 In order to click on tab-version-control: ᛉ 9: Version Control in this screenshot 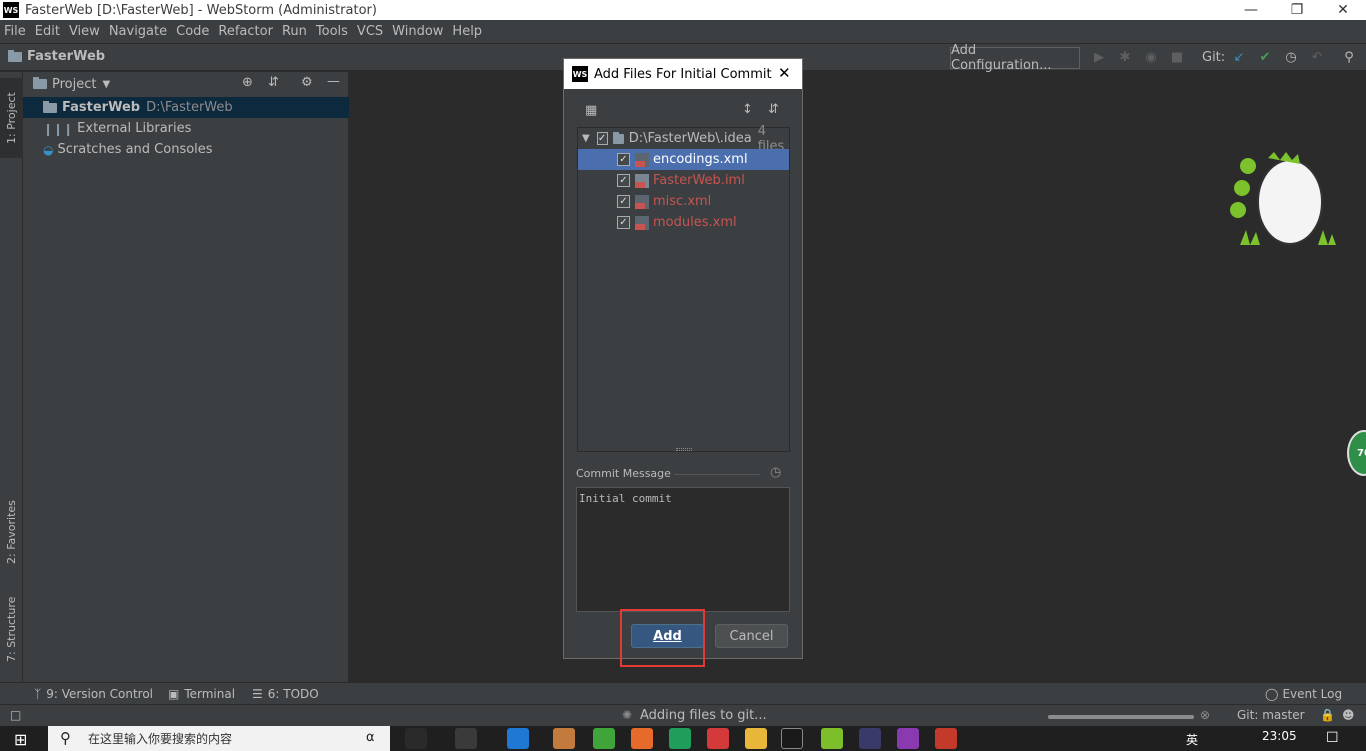, I will do `click(93, 694)`.